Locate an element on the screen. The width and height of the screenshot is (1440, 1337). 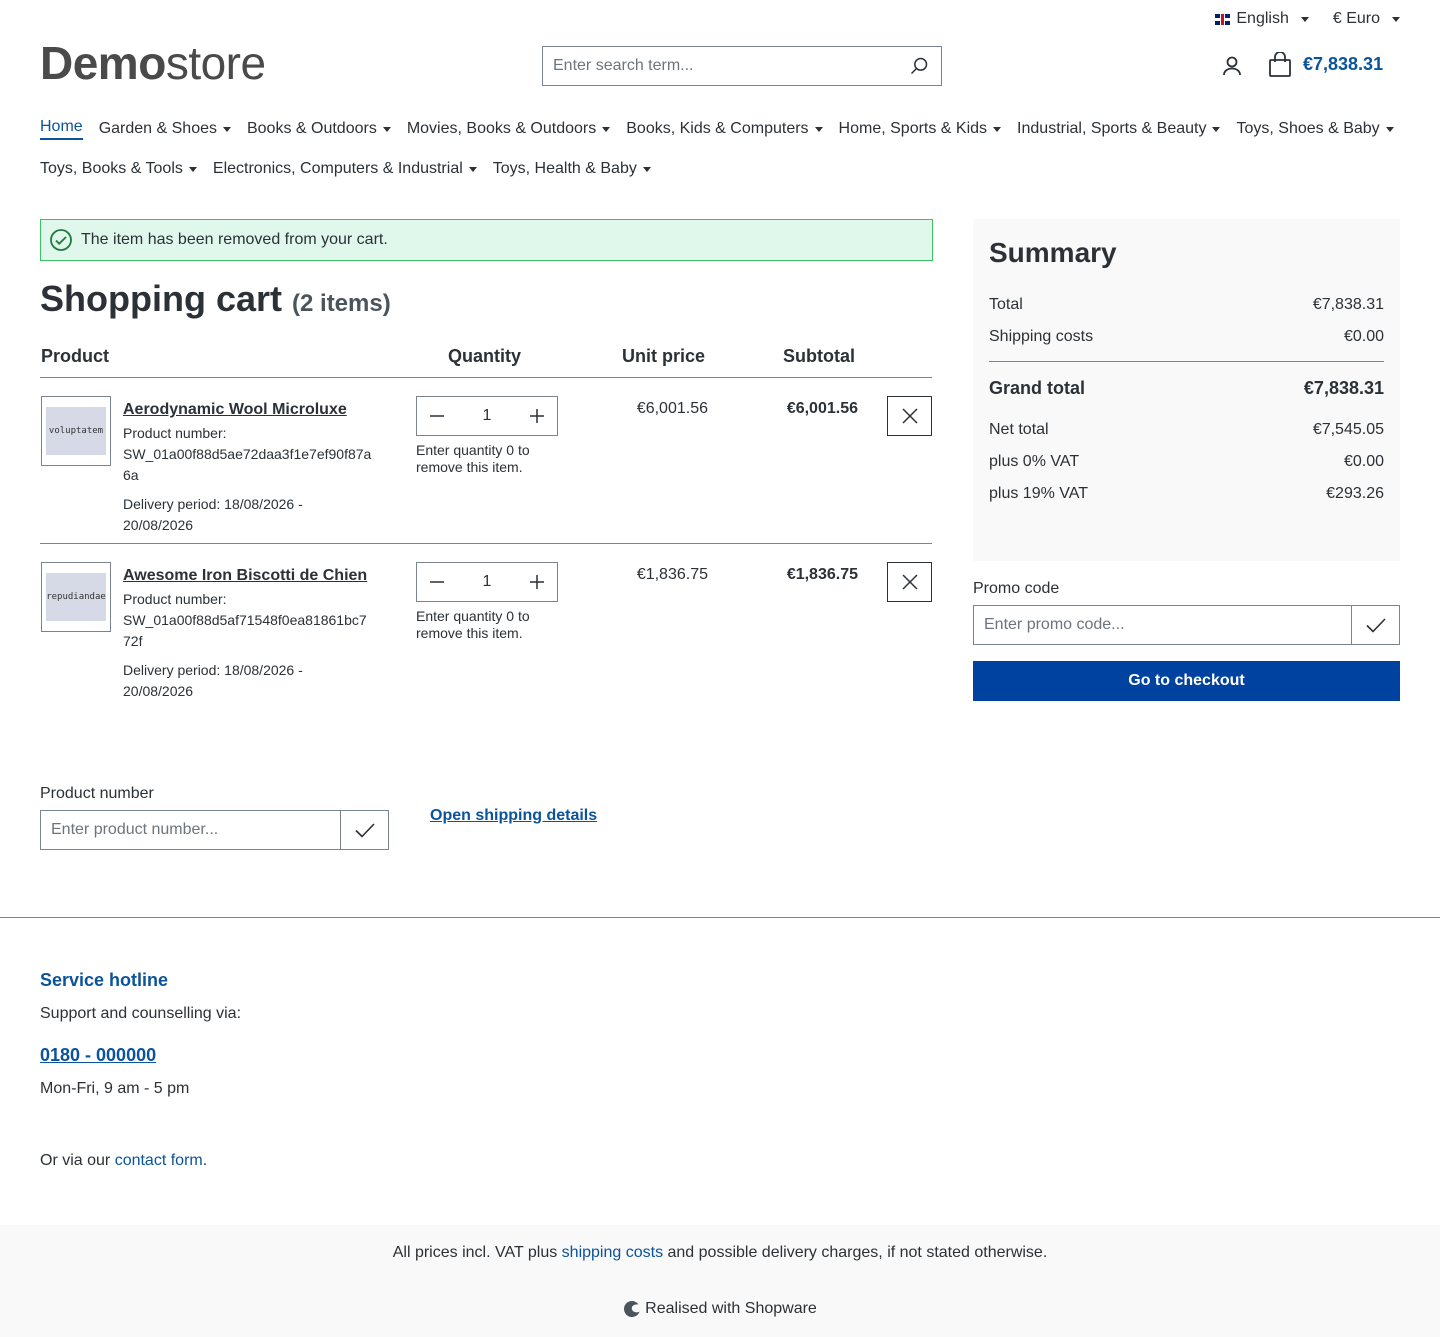
nav-item: Toys, Books & Tools is located at coordinates (118, 169).